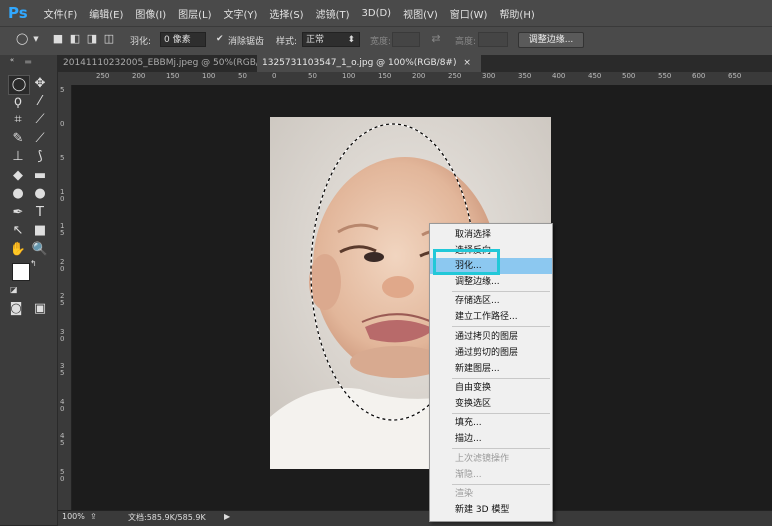 The image size is (772, 526). What do you see at coordinates (33, 263) in the screenshot?
I see `swap-colors-icon: ↰` at bounding box center [33, 263].